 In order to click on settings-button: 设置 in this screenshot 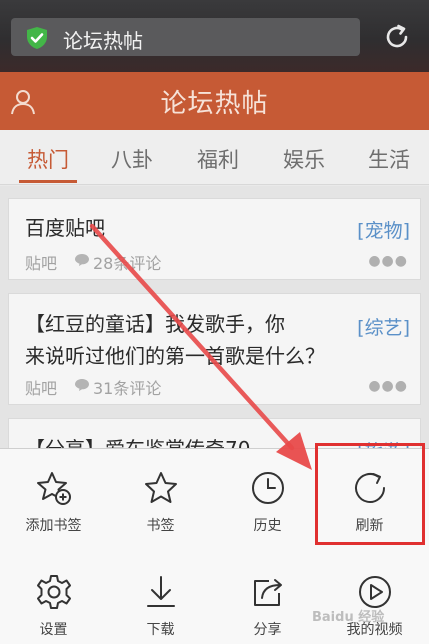, I will do `click(53, 606)`.